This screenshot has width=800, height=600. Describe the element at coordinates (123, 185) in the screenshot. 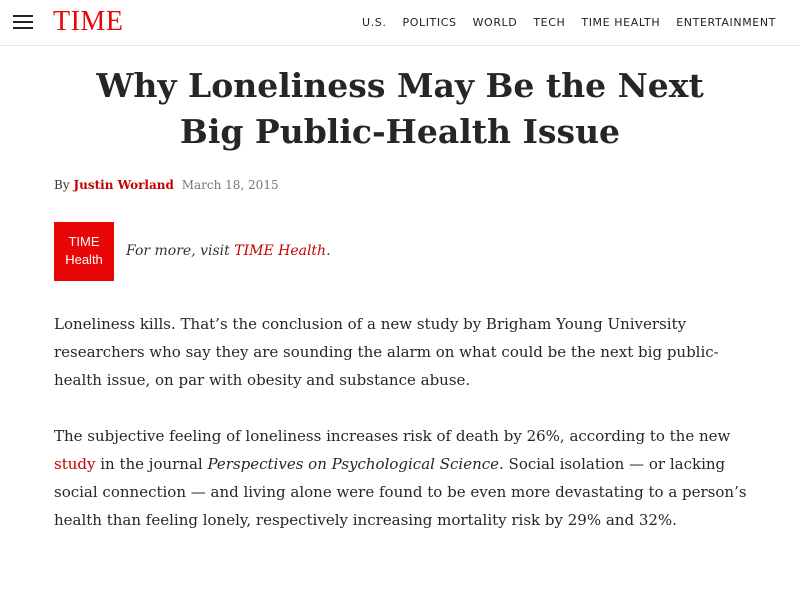

I see `author-link: Justin Worland` at that location.